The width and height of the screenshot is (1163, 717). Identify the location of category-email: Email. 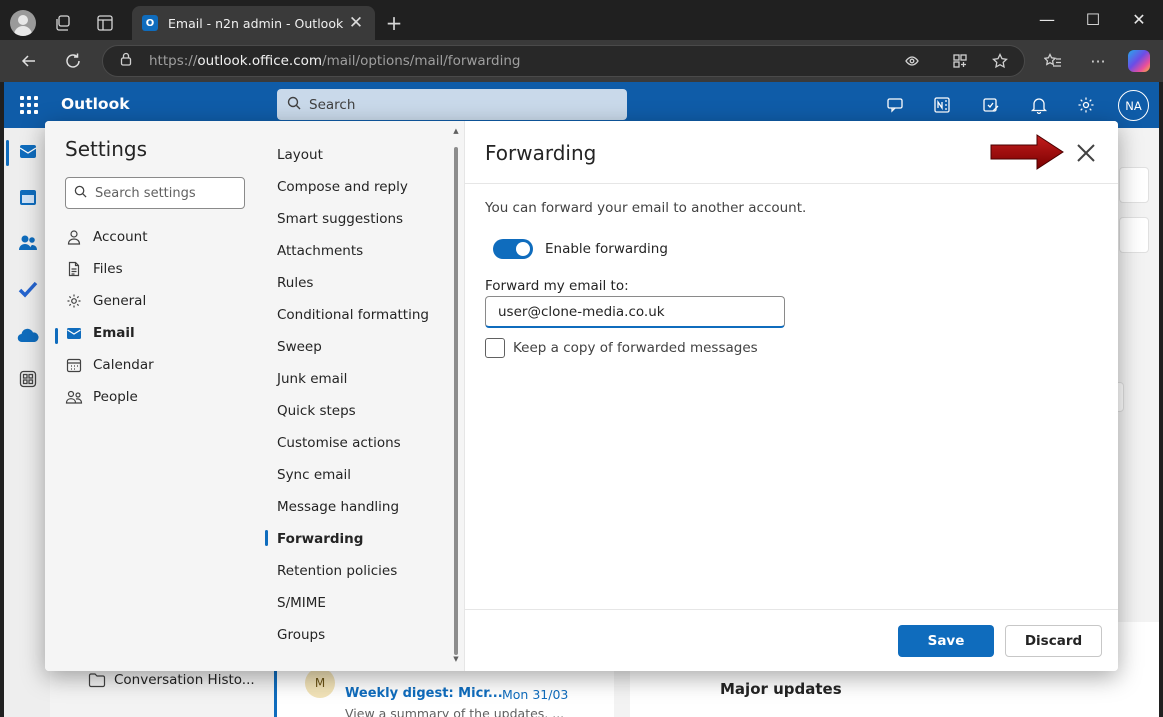
(160, 333).